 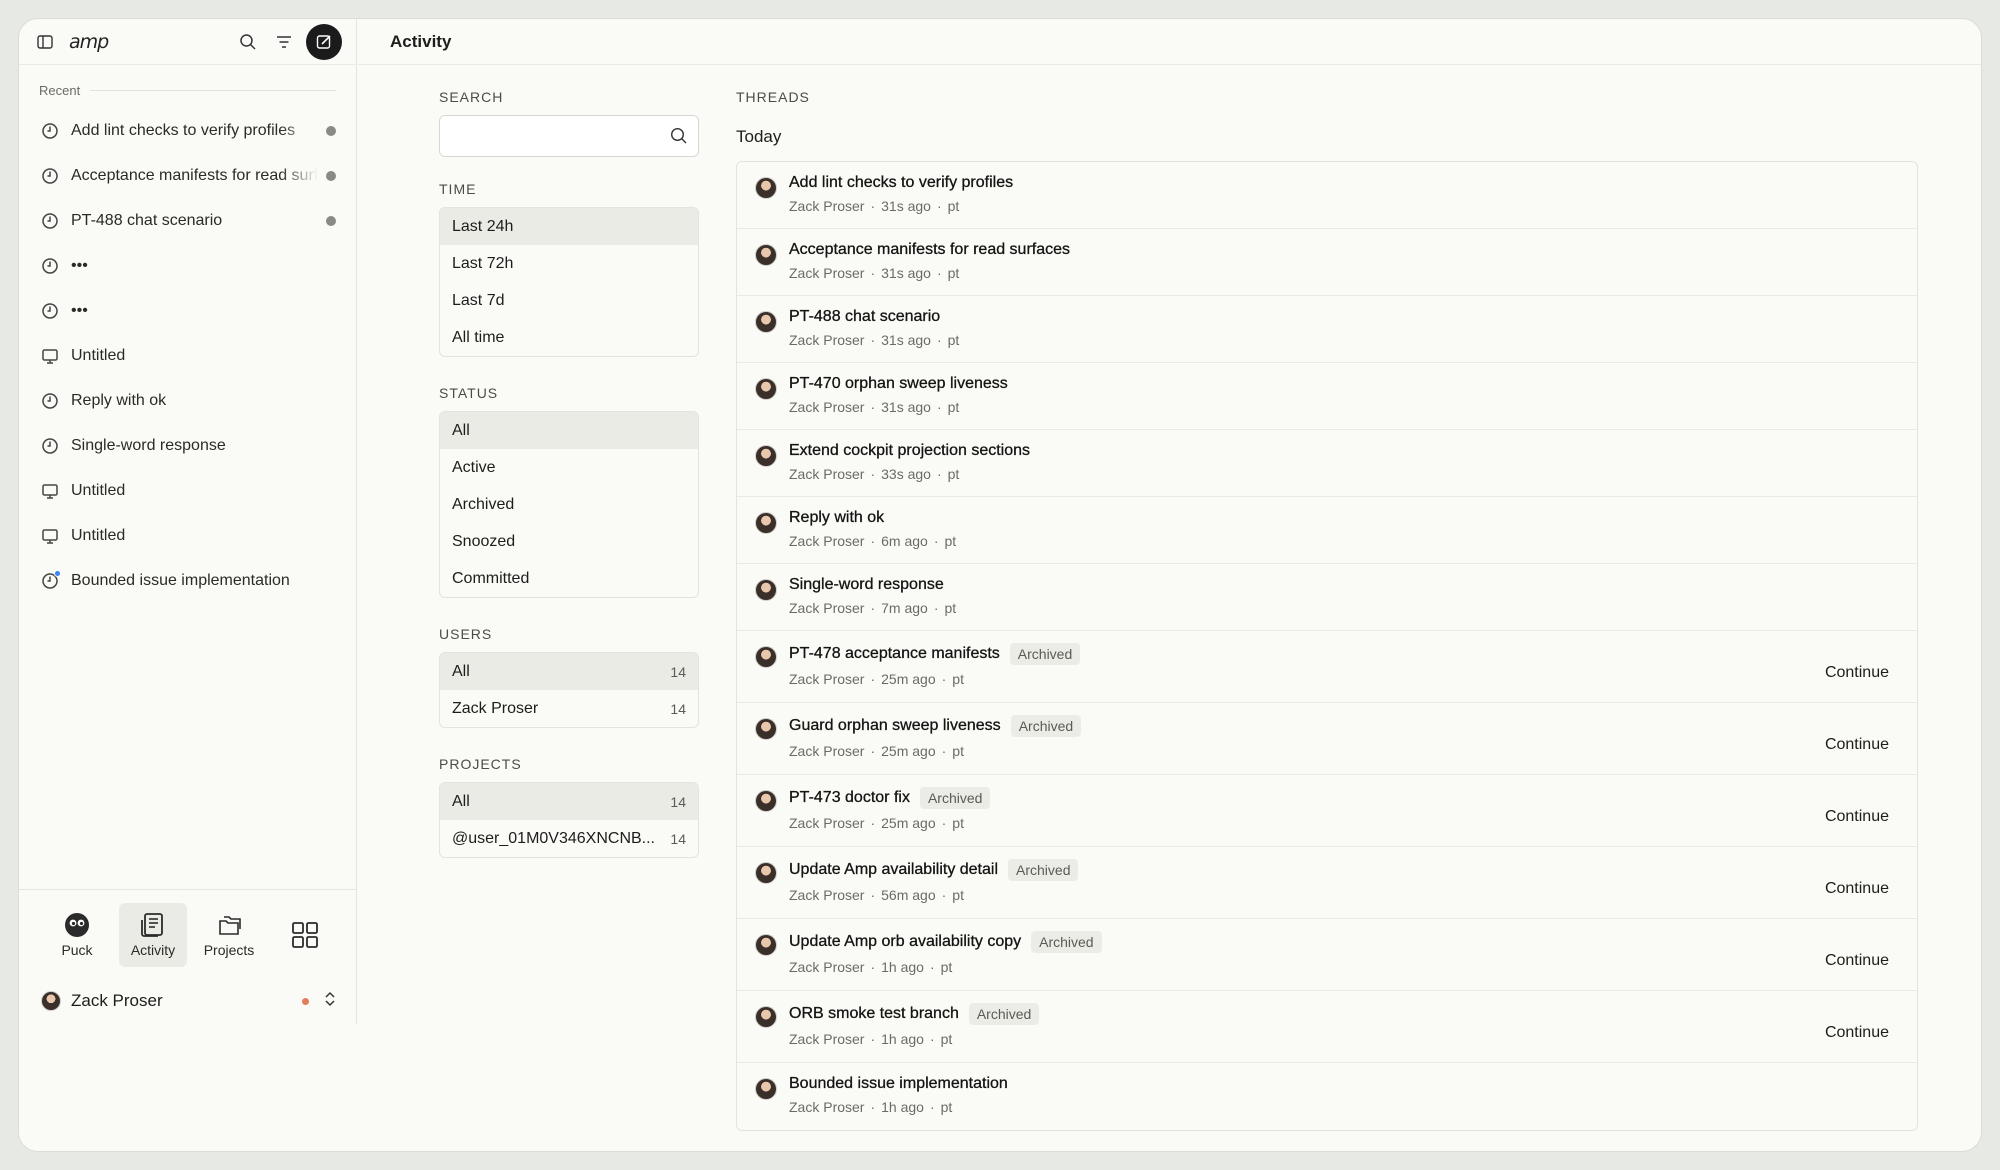 What do you see at coordinates (45, 42) in the screenshot?
I see `sidebar-toggle-icon` at bounding box center [45, 42].